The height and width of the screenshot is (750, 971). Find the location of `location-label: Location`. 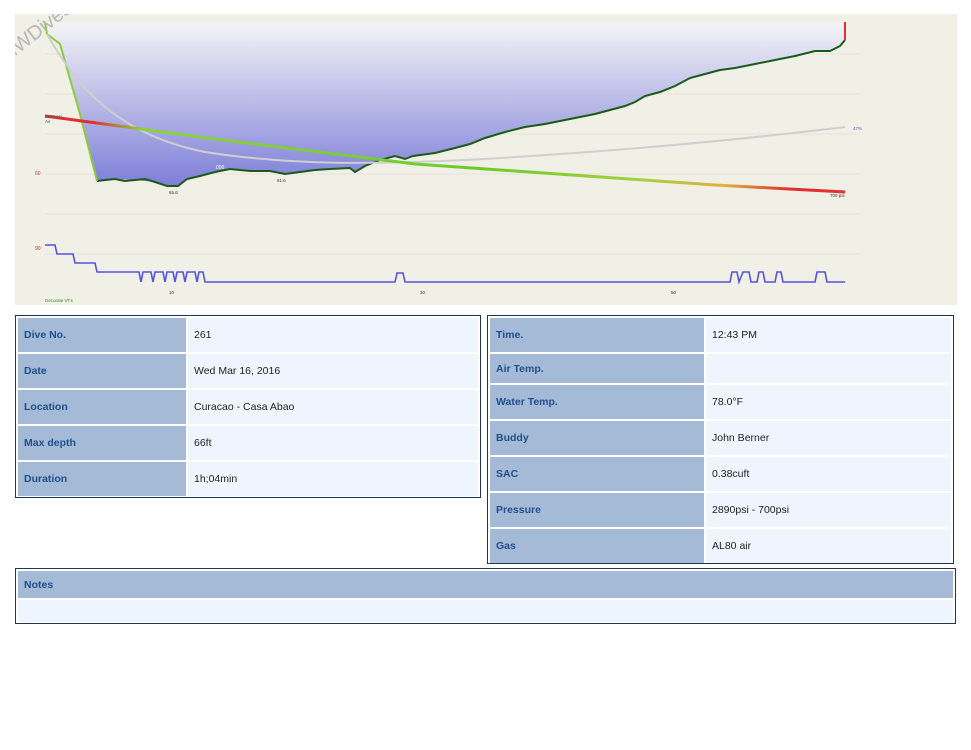

location-label: Location is located at coordinates (102, 407).